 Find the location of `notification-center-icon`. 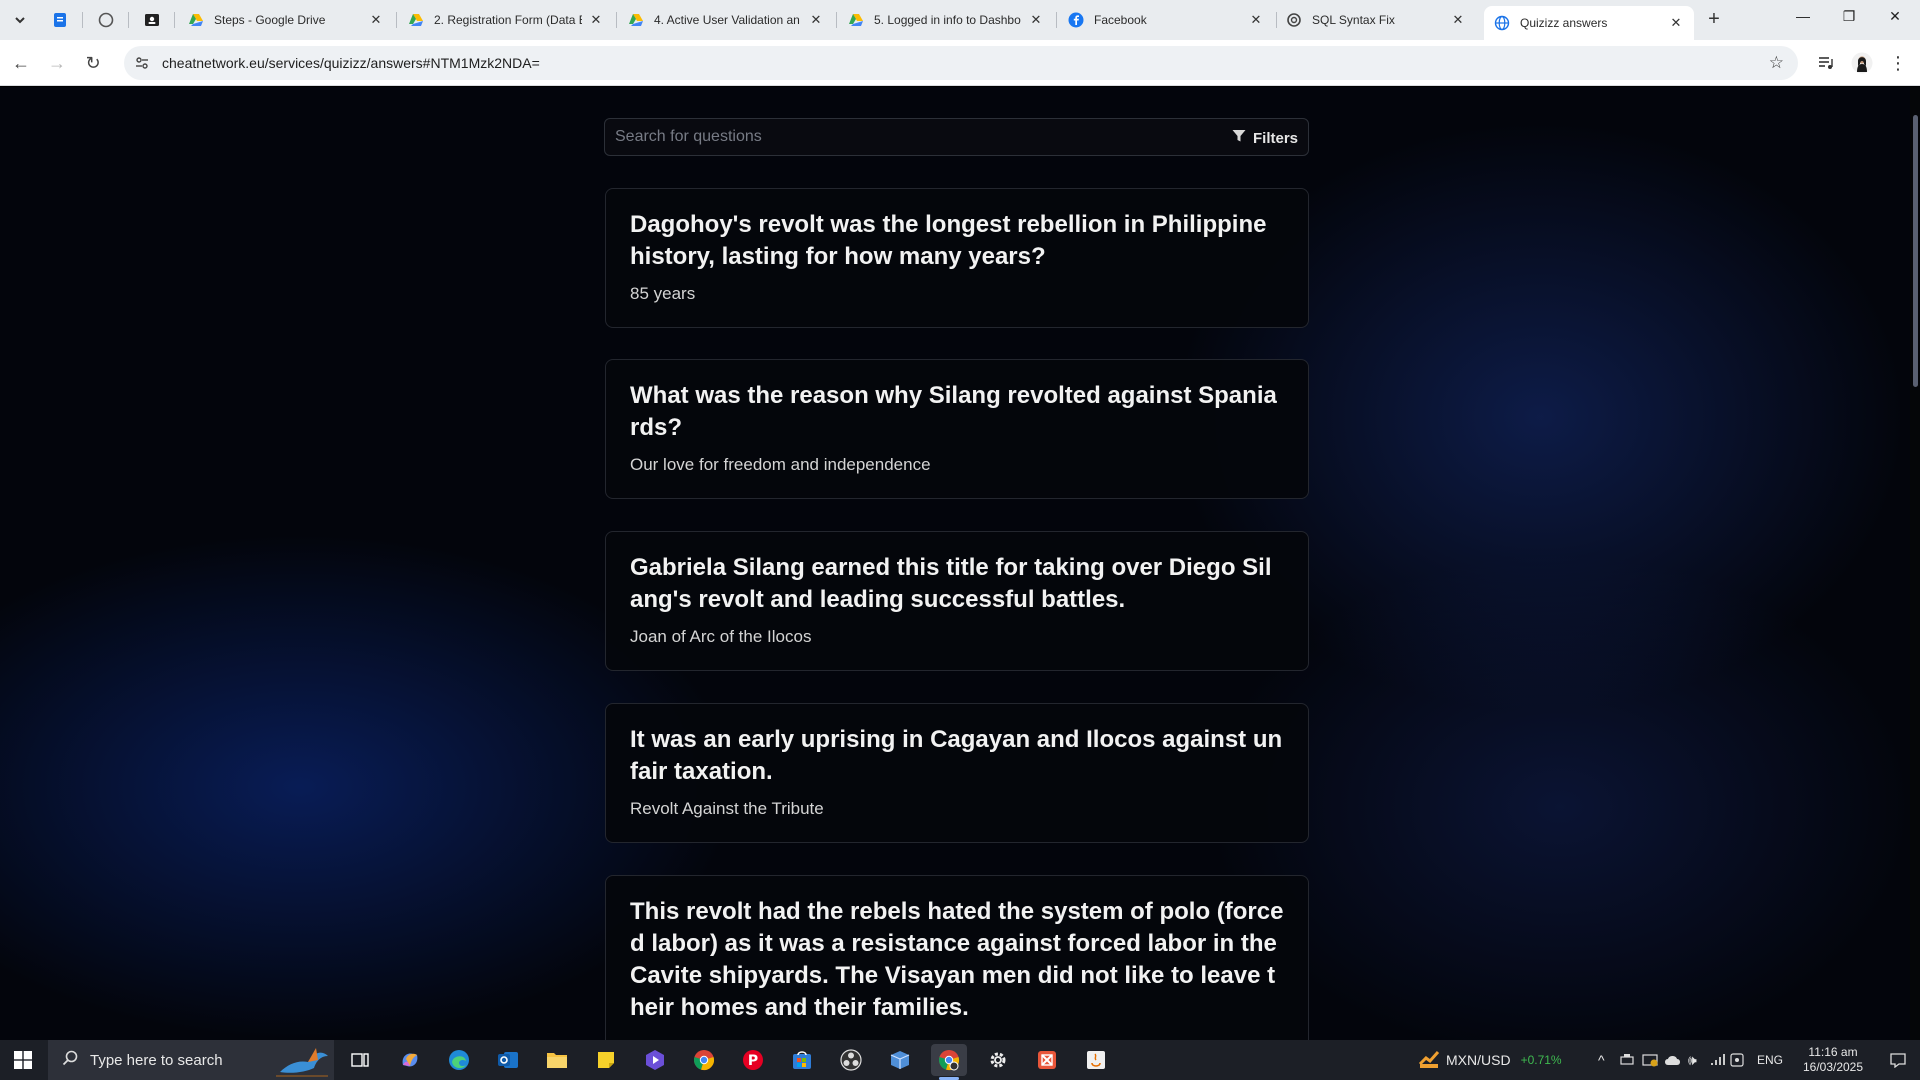

notification-center-icon is located at coordinates (1898, 1060).